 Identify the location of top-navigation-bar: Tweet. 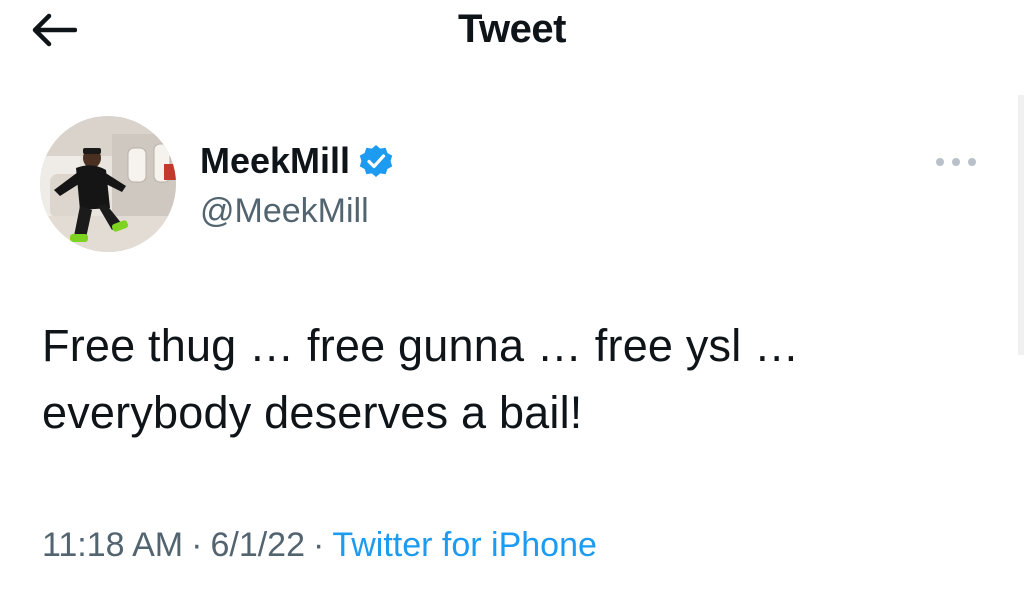
(512, 35).